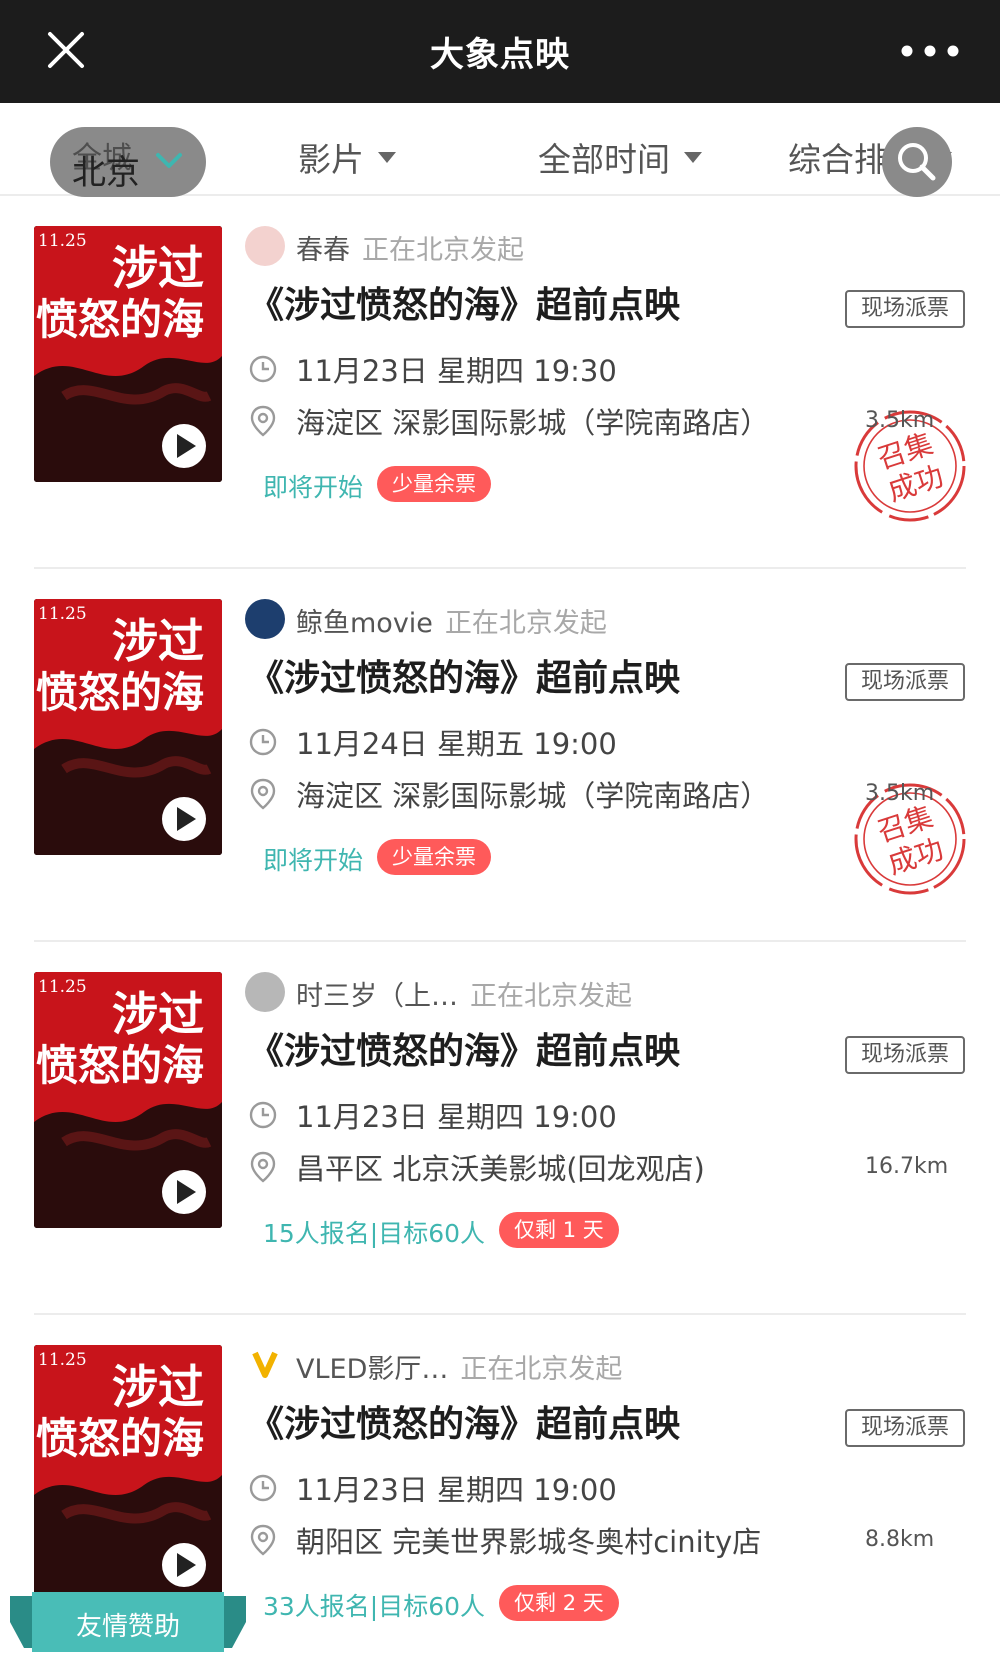  What do you see at coordinates (500, 55) in the screenshot?
I see `page-title: 大象点映` at bounding box center [500, 55].